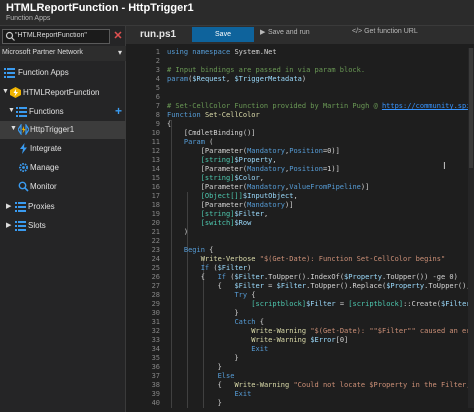 Image resolution: width=474 pixels, height=412 pixels. What do you see at coordinates (226, 268) in the screenshot?
I see `code-text: If ($Filter)` at bounding box center [226, 268].